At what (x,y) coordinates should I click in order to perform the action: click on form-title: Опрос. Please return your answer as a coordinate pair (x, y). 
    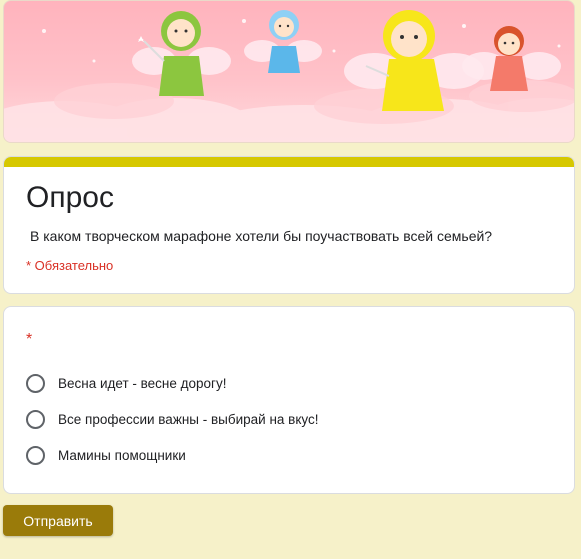
    Looking at the image, I should click on (70, 197).